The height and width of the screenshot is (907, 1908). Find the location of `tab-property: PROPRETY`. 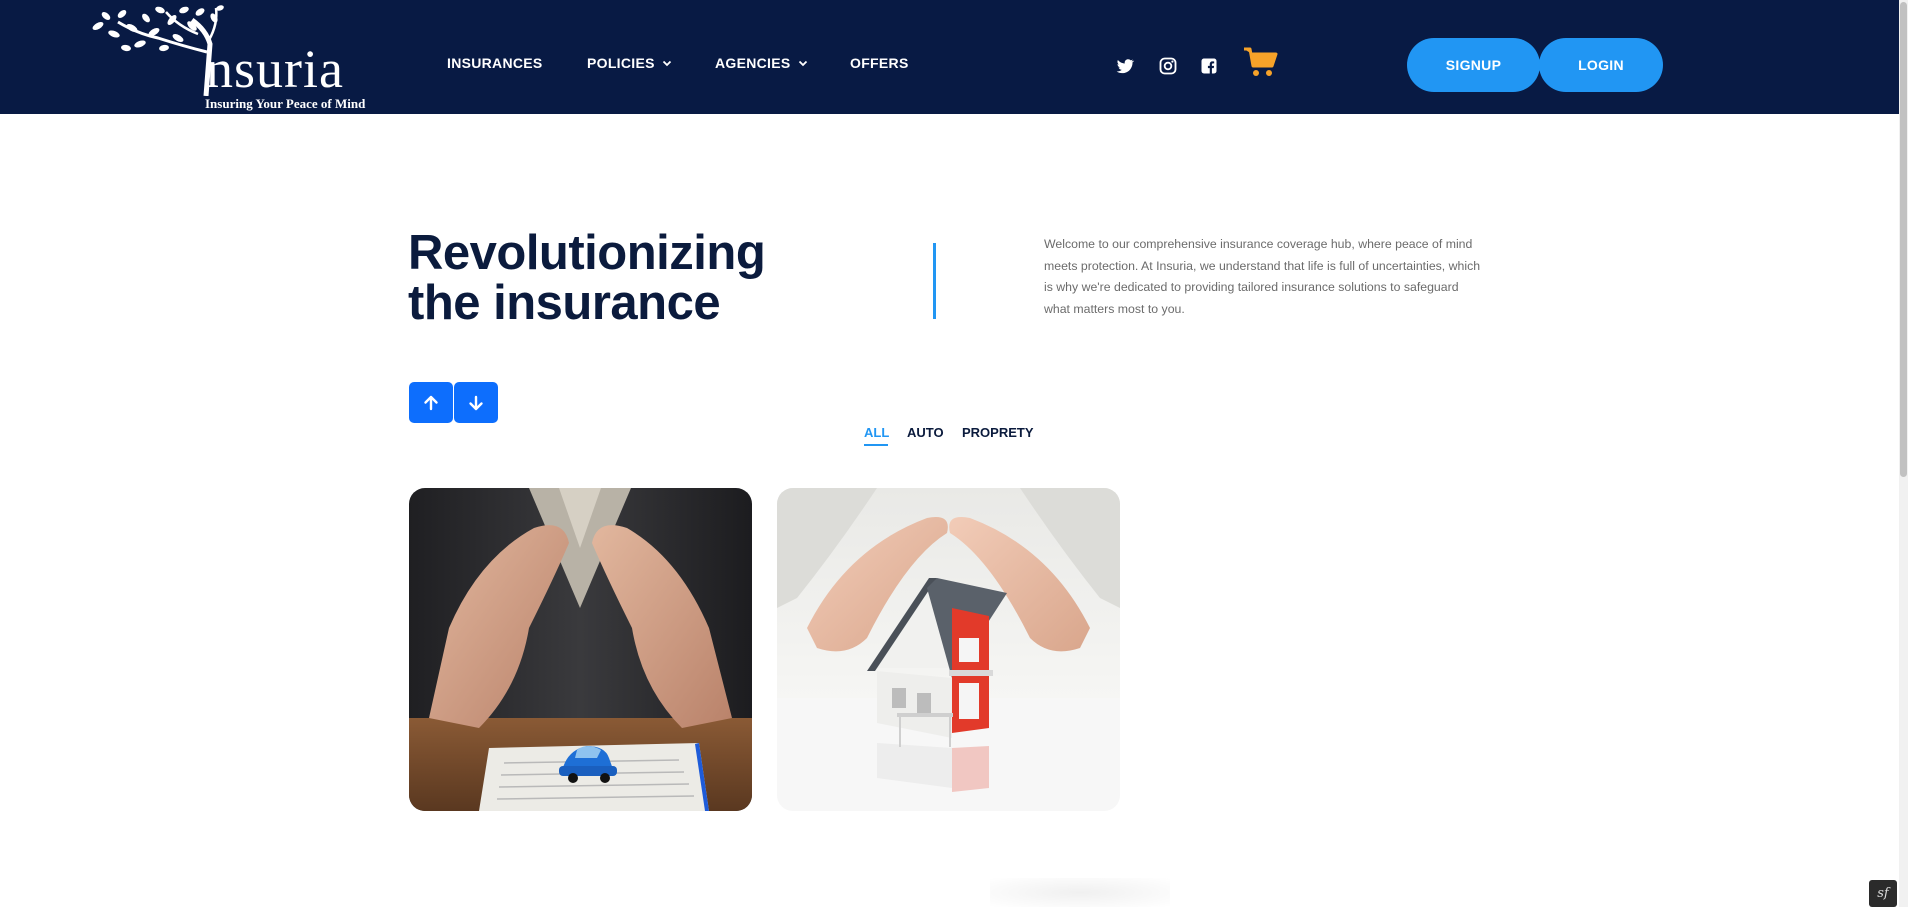

tab-property: PROPRETY is located at coordinates (998, 432).